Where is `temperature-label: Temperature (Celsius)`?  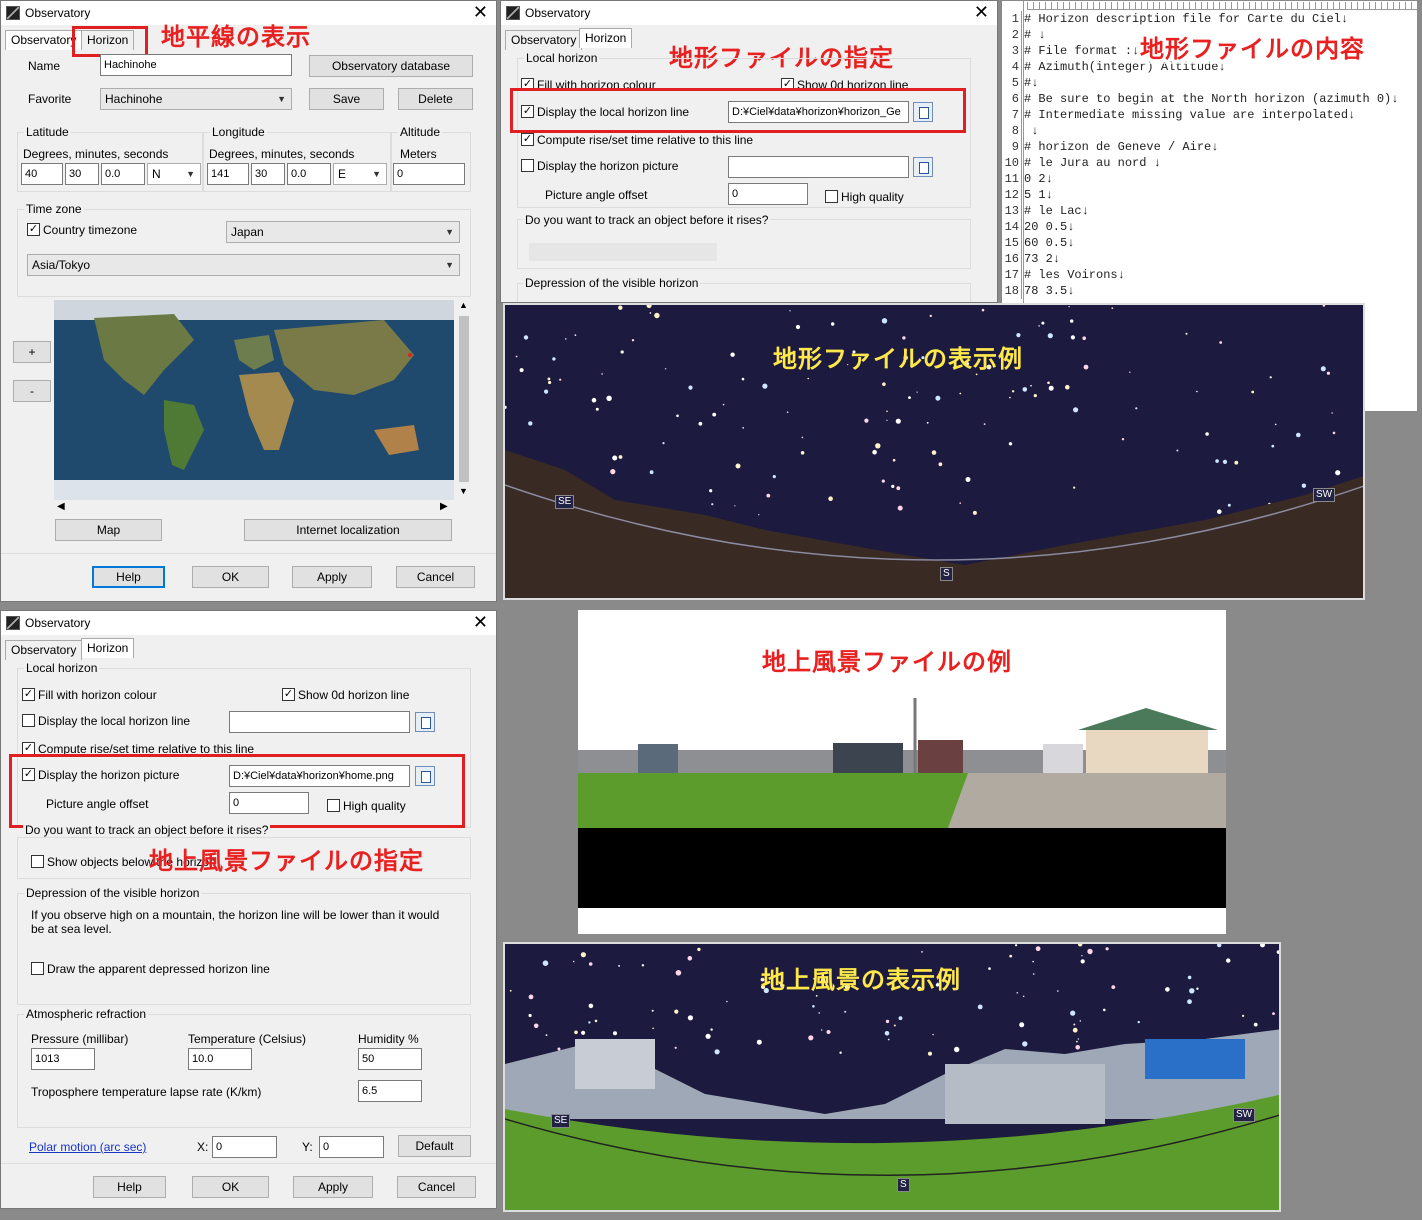
temperature-label: Temperature (Celsius) is located at coordinates (247, 1039).